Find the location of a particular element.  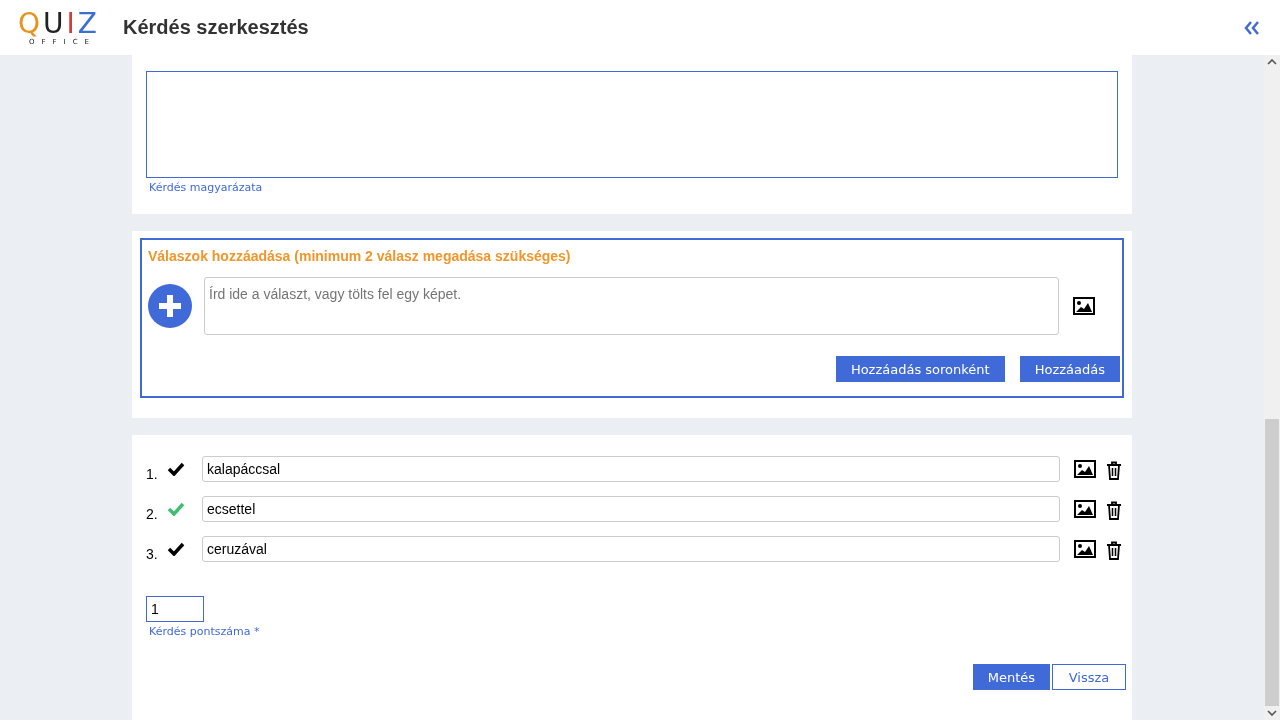

save-button: Mentés is located at coordinates (1011, 677).